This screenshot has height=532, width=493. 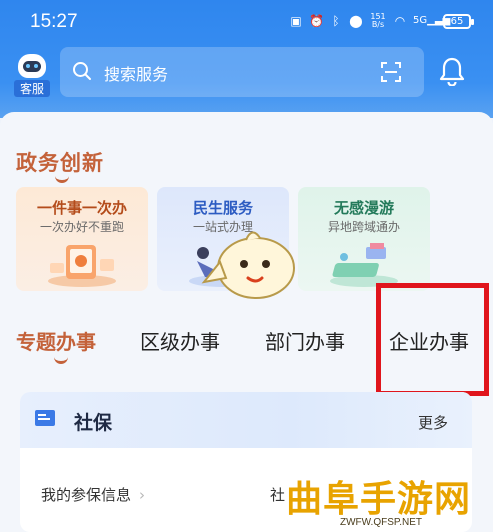 I want to click on tab-district-affairs: 区级办事, so click(x=180, y=340).